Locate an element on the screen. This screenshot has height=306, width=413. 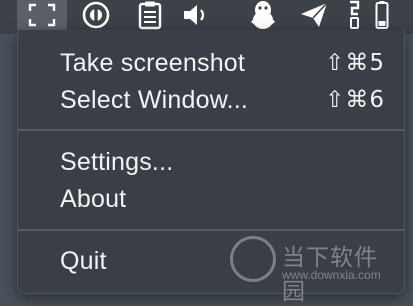
menu-item-label: Take screenshot is located at coordinates (153, 62).